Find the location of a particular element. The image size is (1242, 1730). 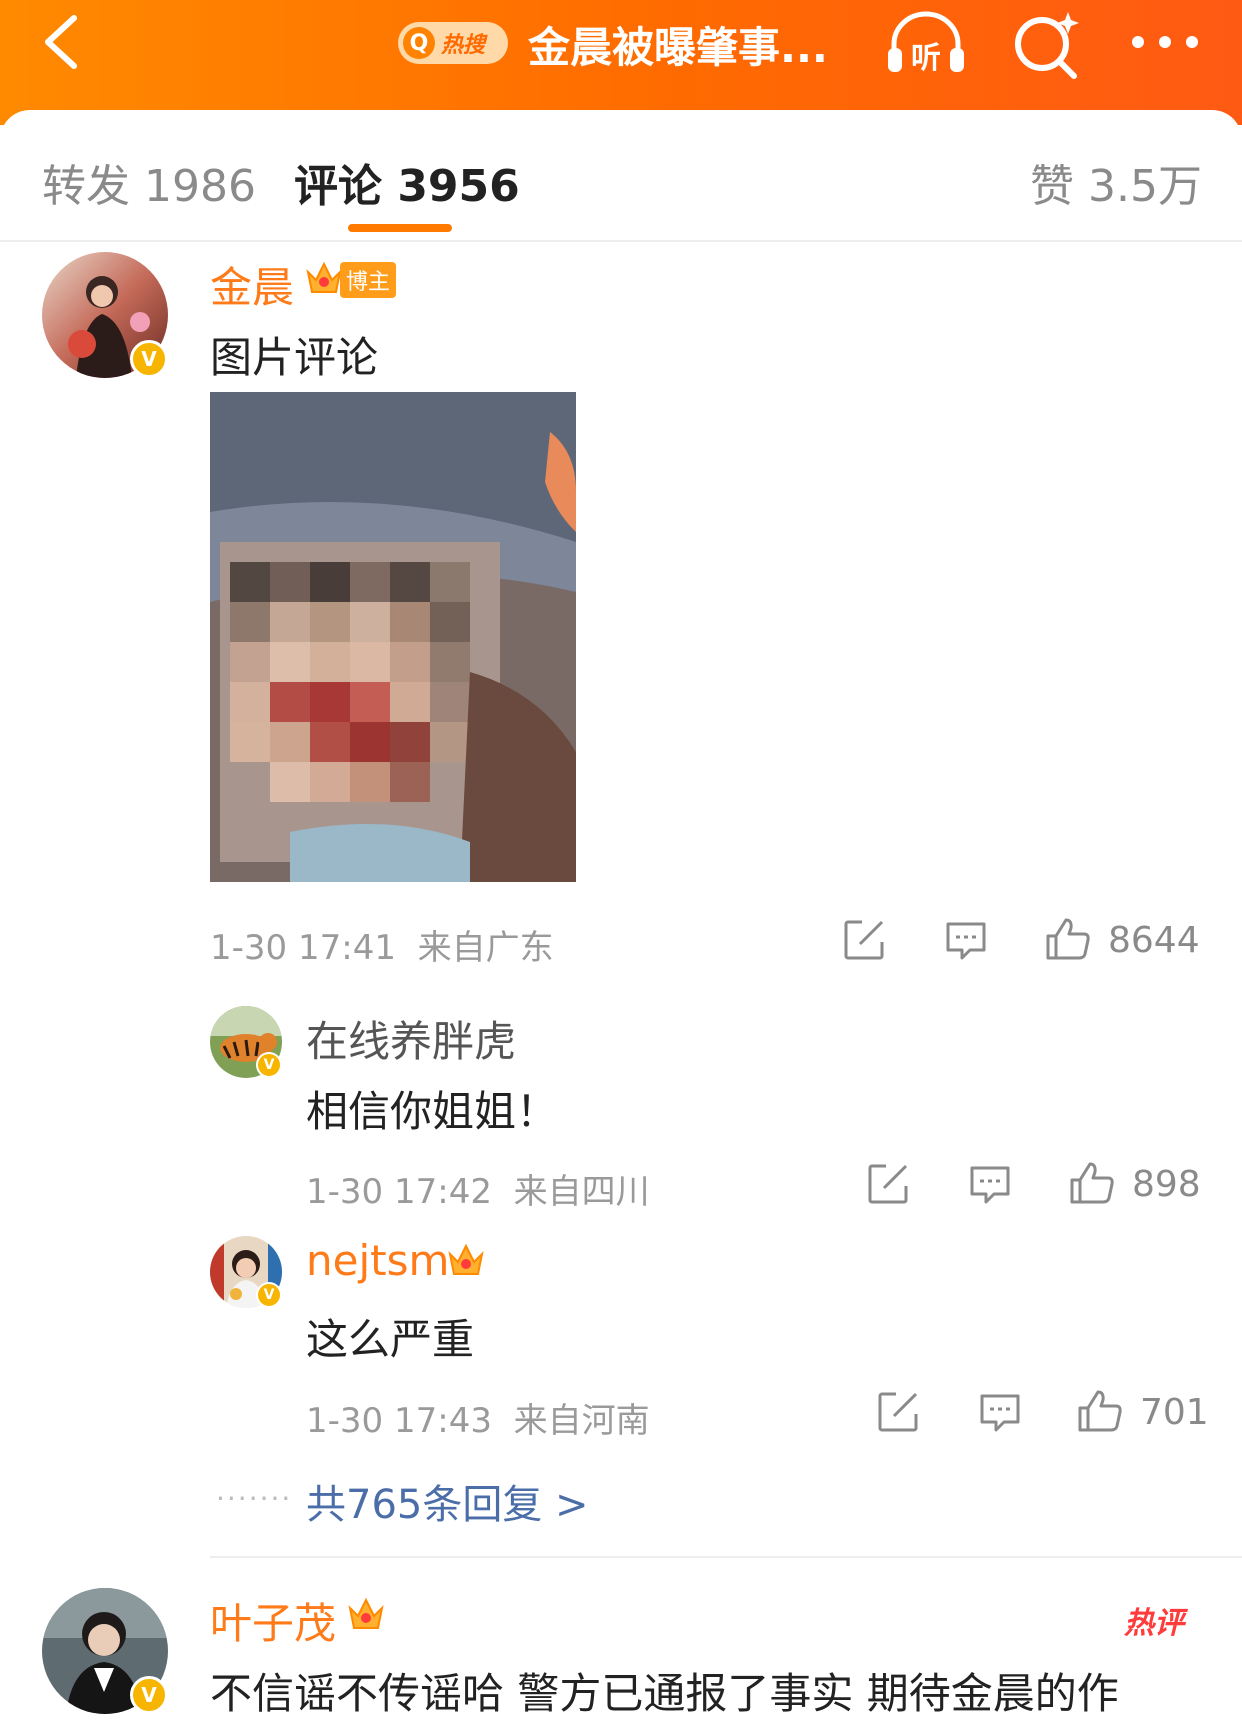

reply-username: 在线养胖虎 is located at coordinates (411, 1038).